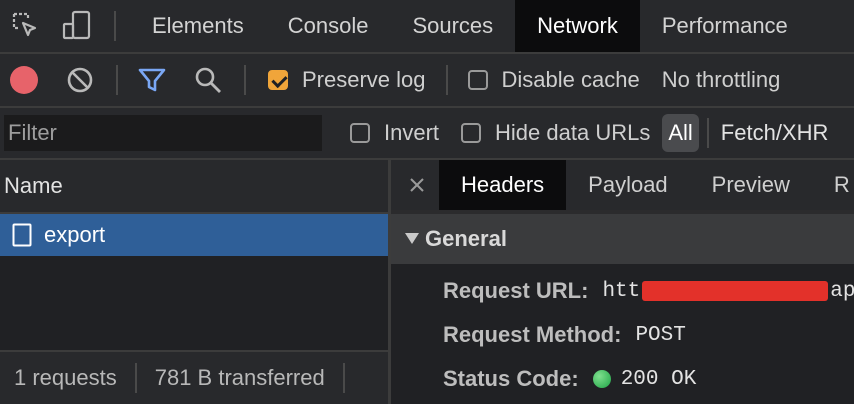 Image resolution: width=854 pixels, height=404 pixels. I want to click on tab-elements: Elements, so click(198, 26).